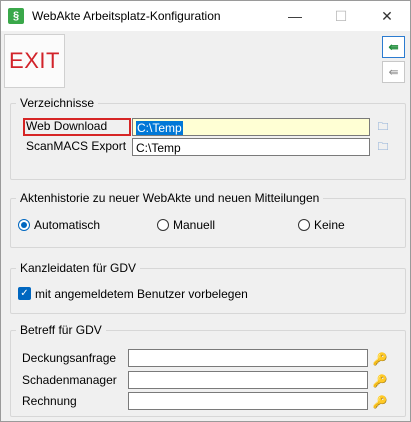  I want to click on group-title-kanzleidaten: Kanzleidaten für GDV, so click(78, 268).